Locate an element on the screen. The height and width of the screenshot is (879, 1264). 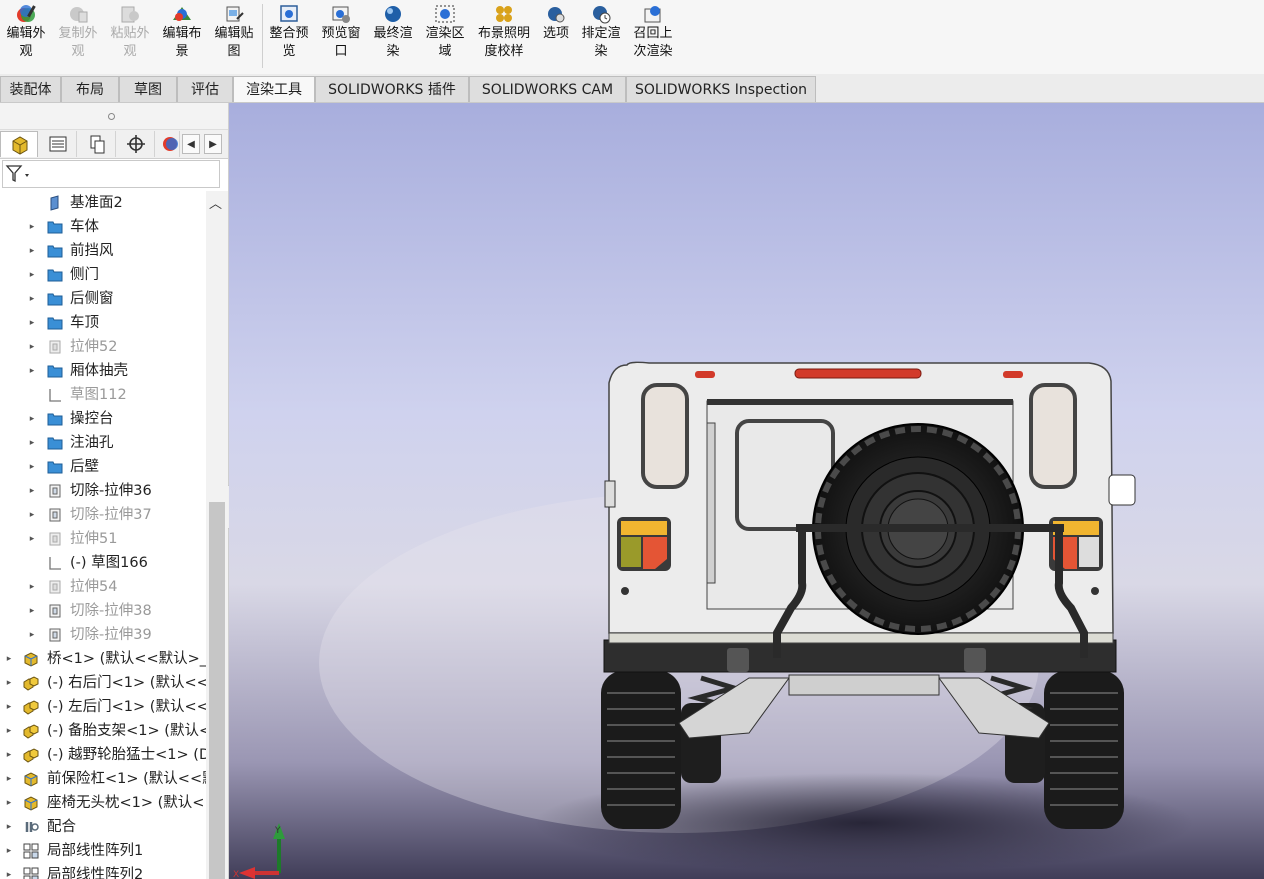
tree-item: 草图112 is located at coordinates (103, 395).